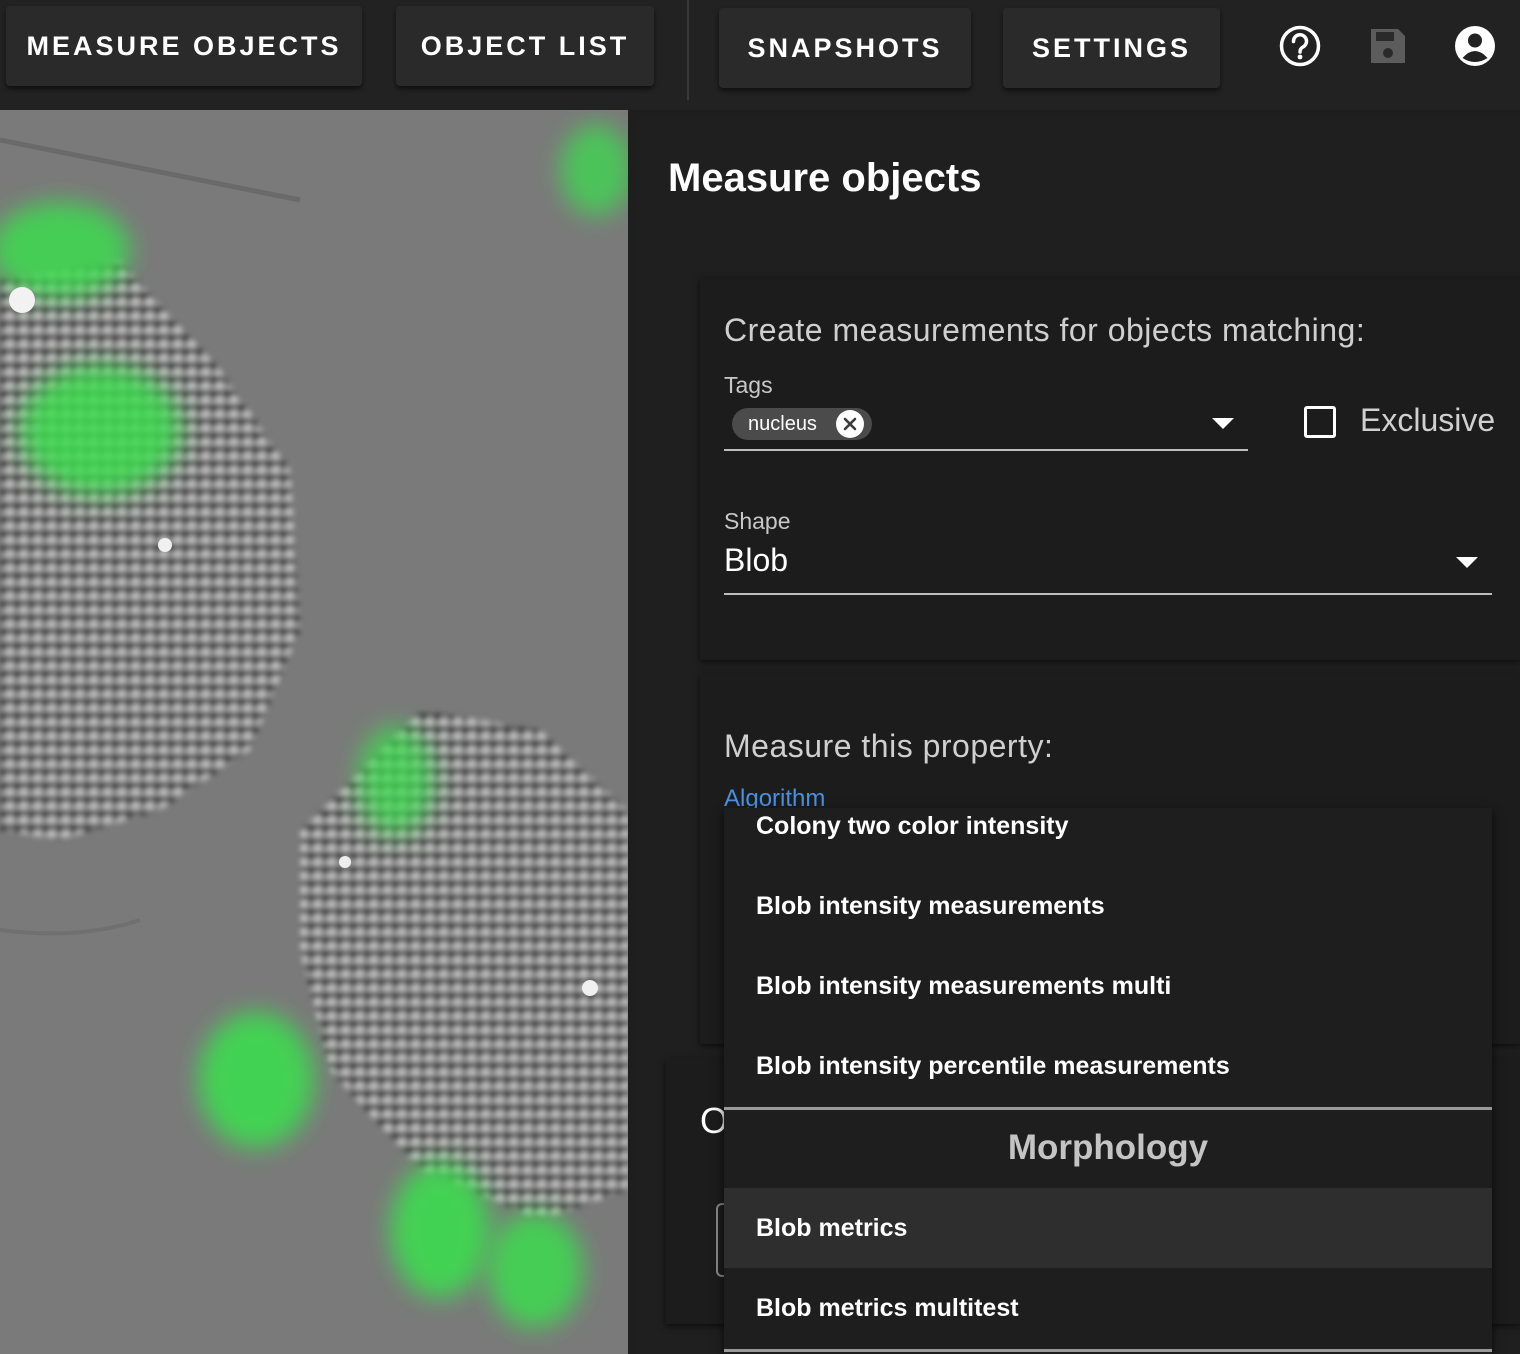 This screenshot has height=1354, width=1520. Describe the element at coordinates (825, 178) in the screenshot. I see `panel-title: Measure objects` at that location.